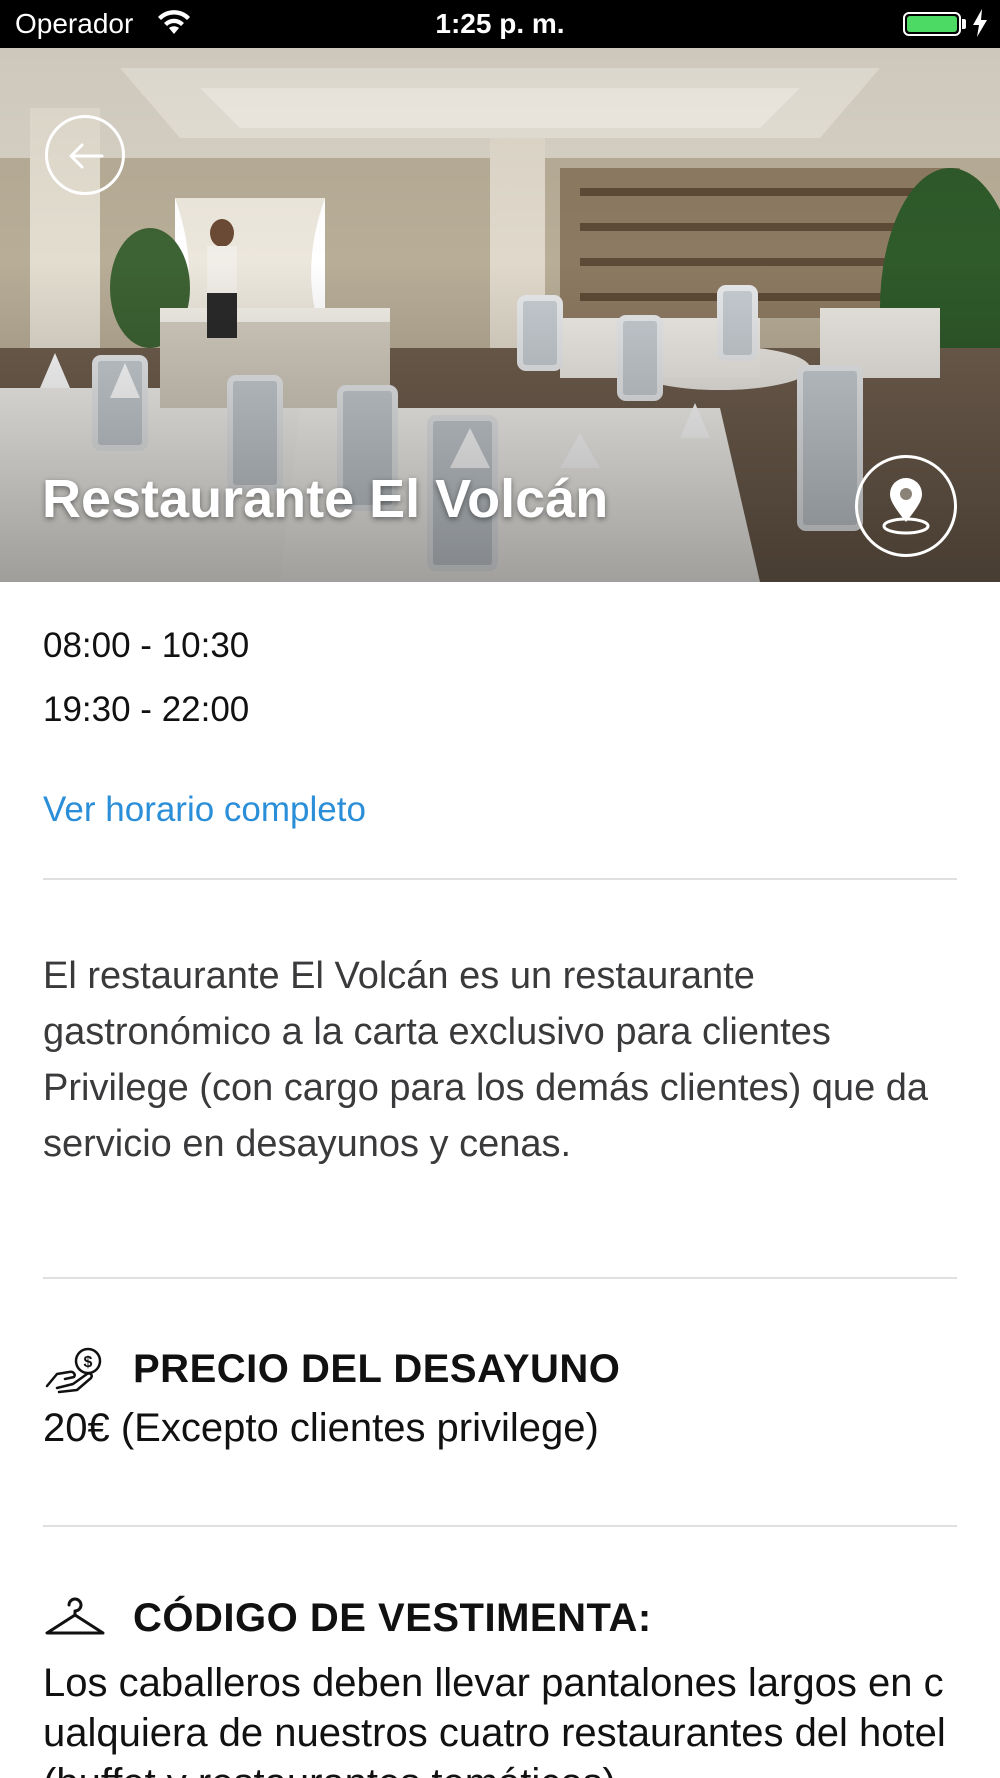 The width and height of the screenshot is (1000, 1778). I want to click on clock: 1:25 p. m., so click(500, 23).